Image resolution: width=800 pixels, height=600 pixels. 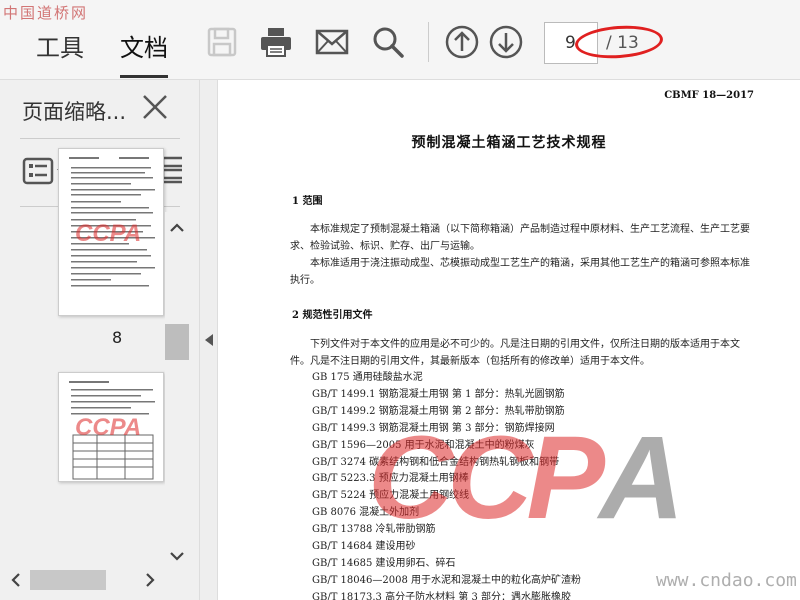 I want to click on reference-item: GB/T 1499.1 钢筋混凝土用钢 第 1 部分：热轧光圆钢筋, so click(x=438, y=394).